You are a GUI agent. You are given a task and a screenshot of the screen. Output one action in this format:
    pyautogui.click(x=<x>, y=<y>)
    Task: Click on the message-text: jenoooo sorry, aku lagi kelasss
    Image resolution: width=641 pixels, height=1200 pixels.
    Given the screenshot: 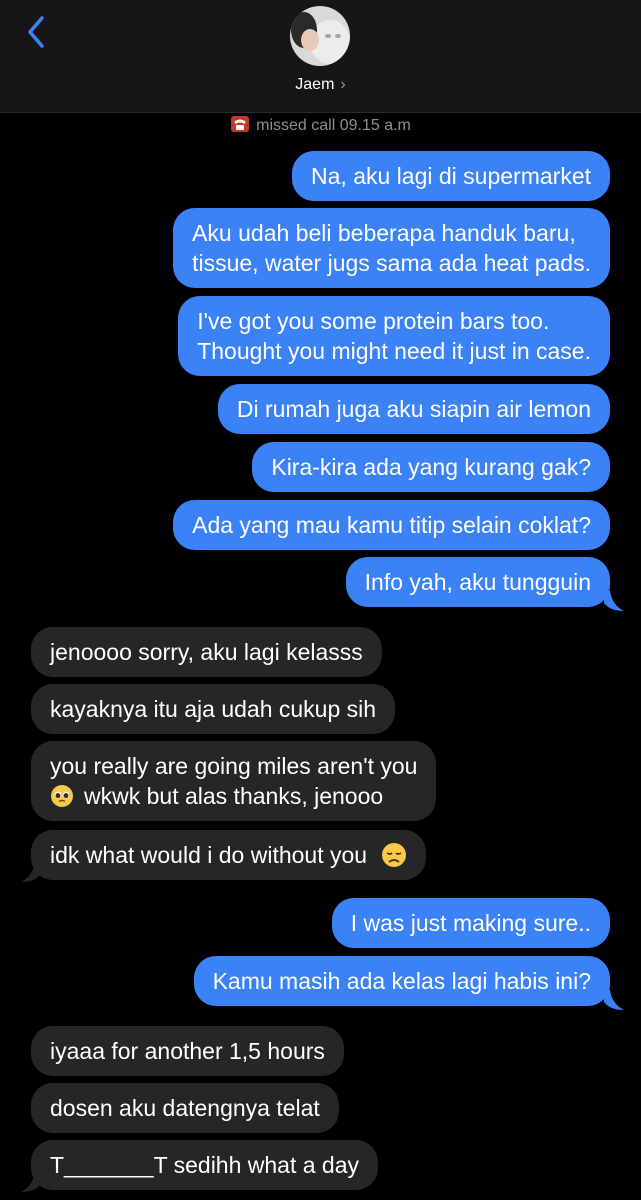 What is the action you would take?
    pyautogui.click(x=206, y=652)
    